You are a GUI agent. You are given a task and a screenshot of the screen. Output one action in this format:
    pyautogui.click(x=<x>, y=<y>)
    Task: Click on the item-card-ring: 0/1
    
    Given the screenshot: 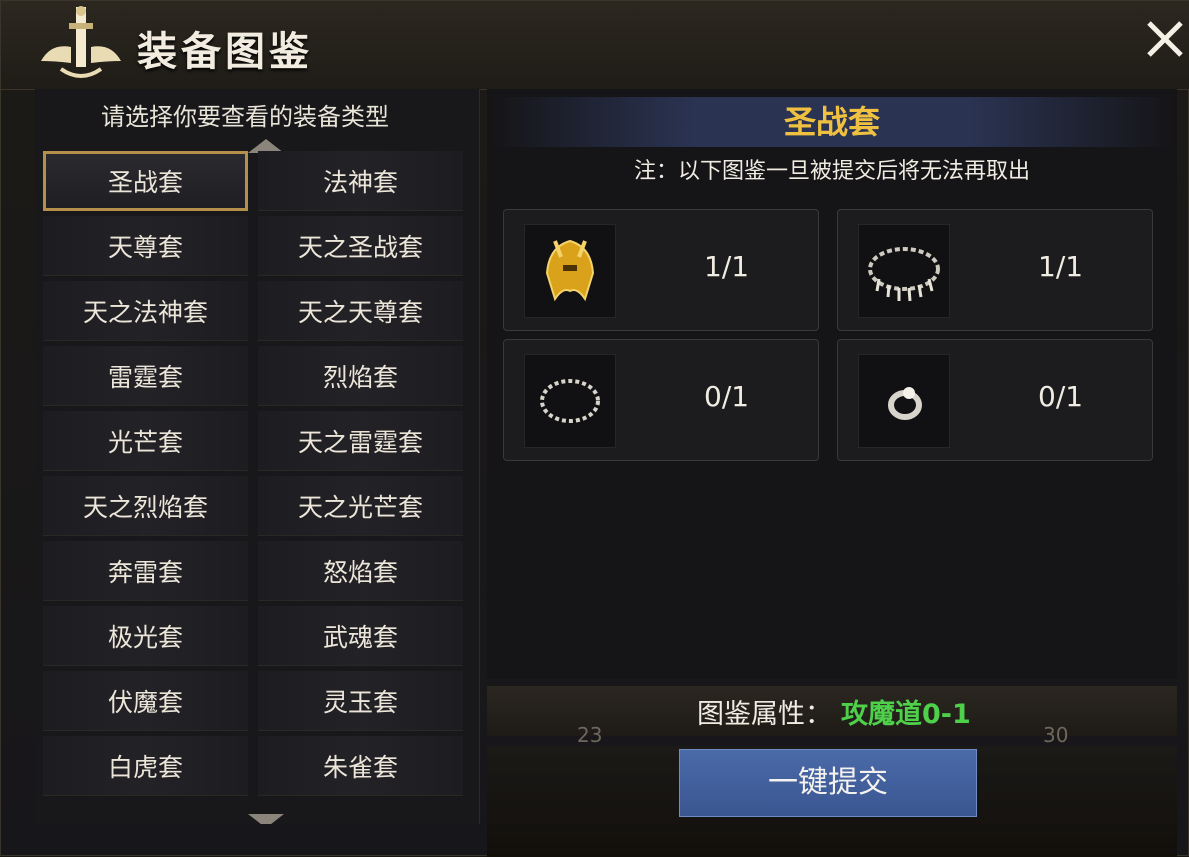 What is the action you would take?
    pyautogui.click(x=995, y=400)
    